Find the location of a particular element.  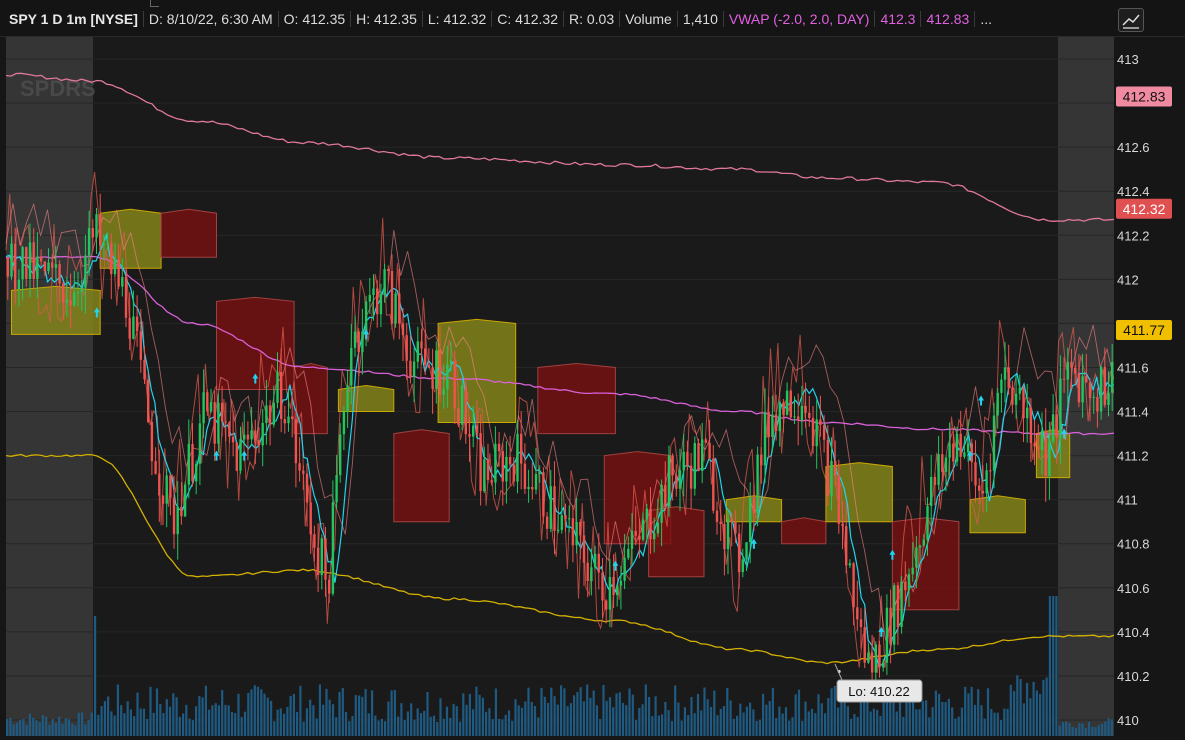

vwap-value: 412.3 is located at coordinates (897, 19).